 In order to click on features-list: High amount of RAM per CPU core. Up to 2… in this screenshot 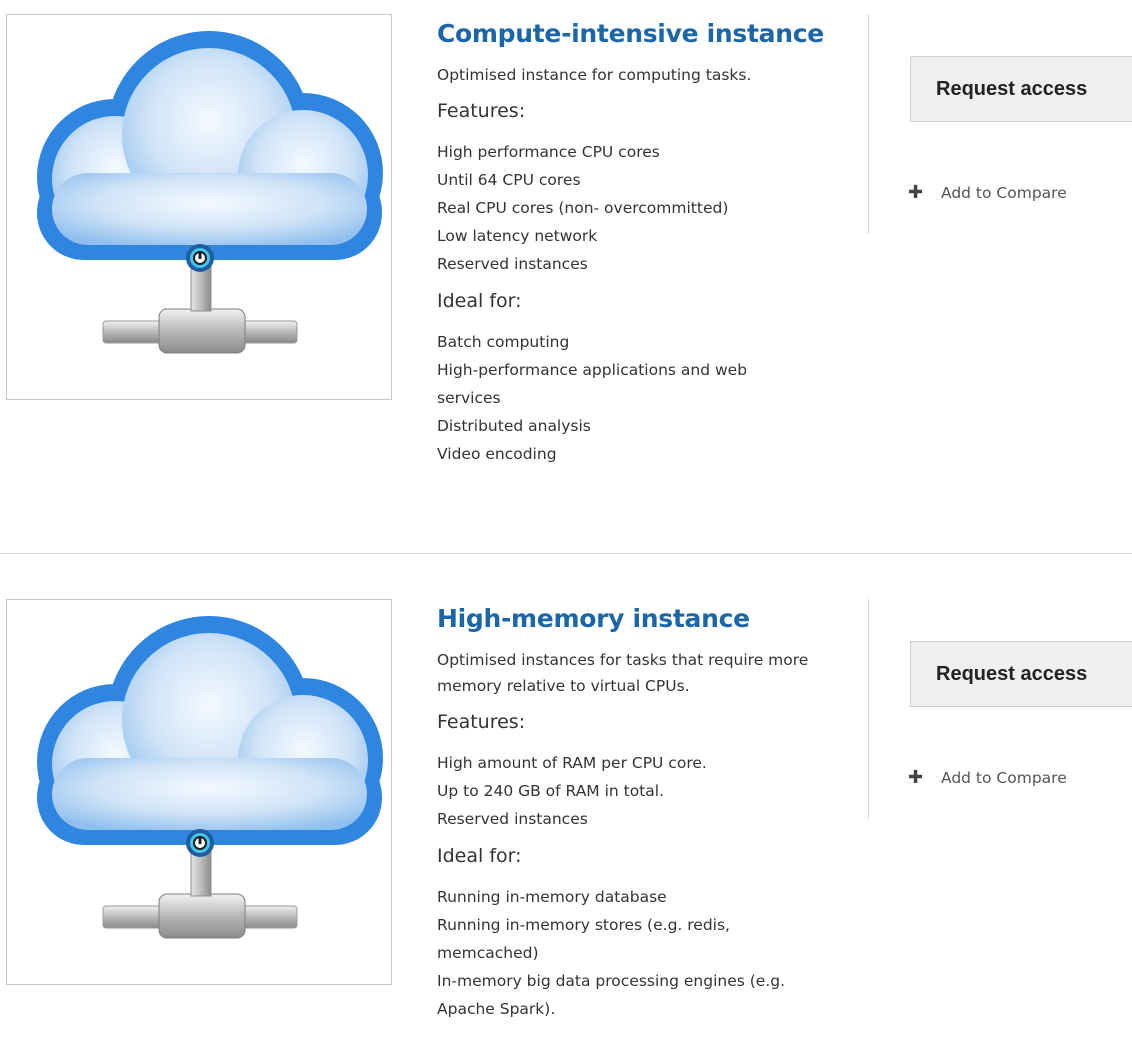, I will do `click(637, 791)`.